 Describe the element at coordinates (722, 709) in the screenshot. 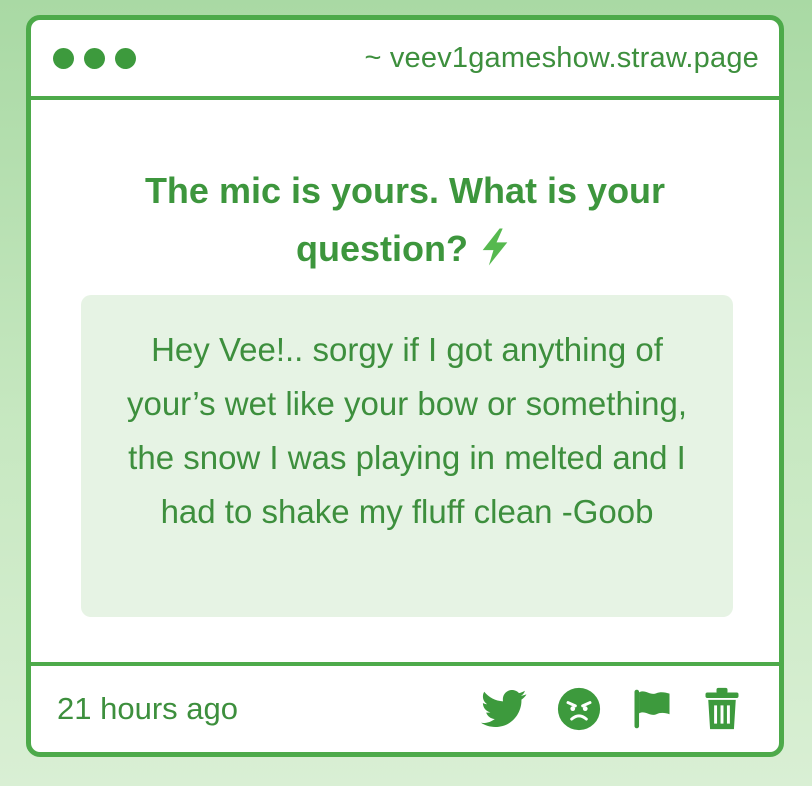

I see `trash-icon` at that location.